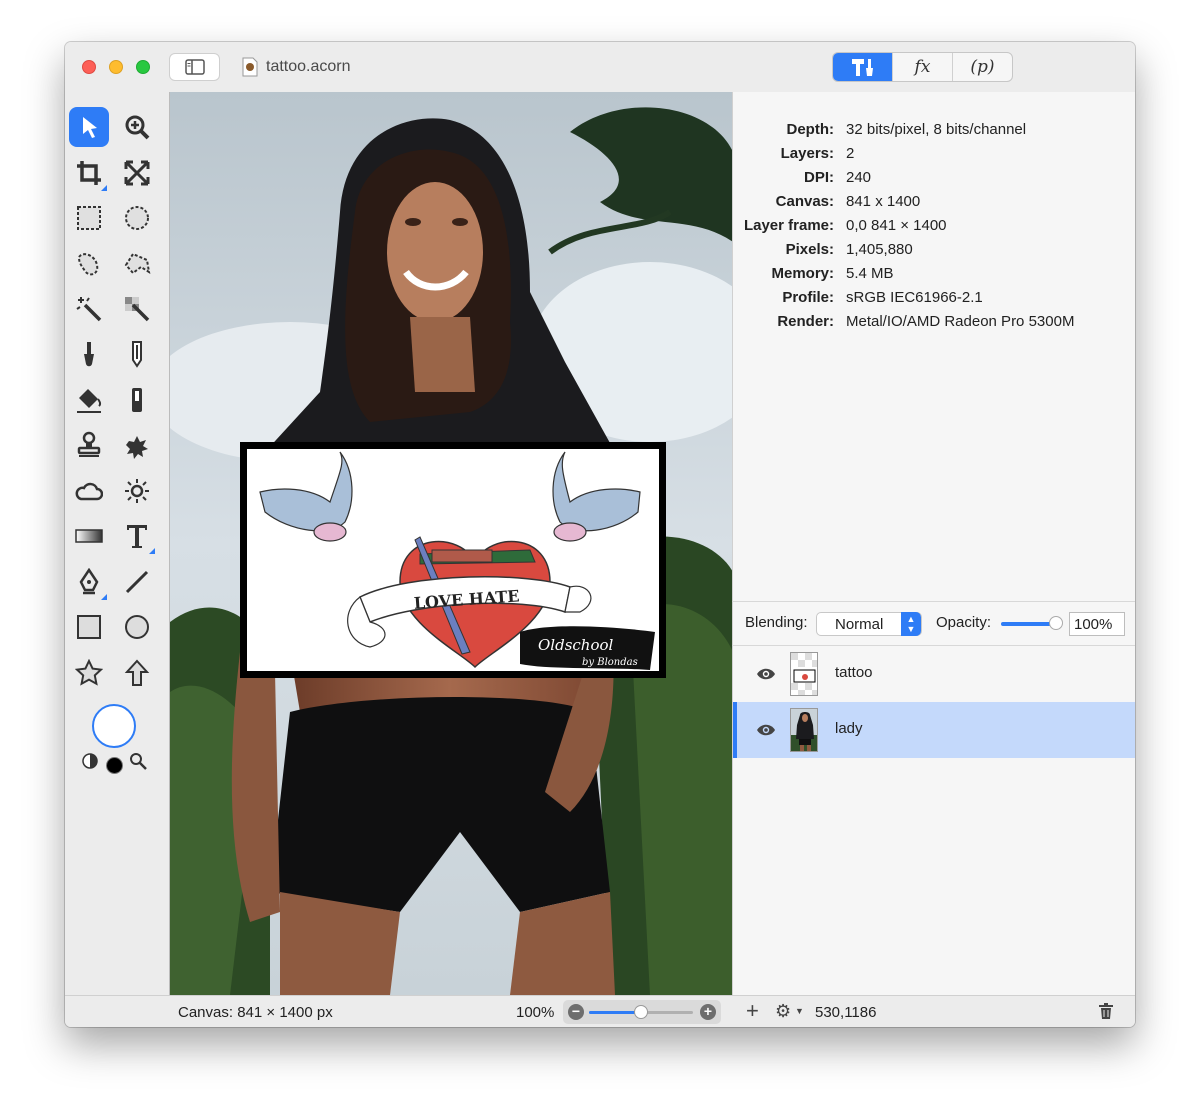  What do you see at coordinates (906, 129) in the screenshot?
I see `info-depth: Depth: 32 bits/pixel, 8 bits/channel` at bounding box center [906, 129].